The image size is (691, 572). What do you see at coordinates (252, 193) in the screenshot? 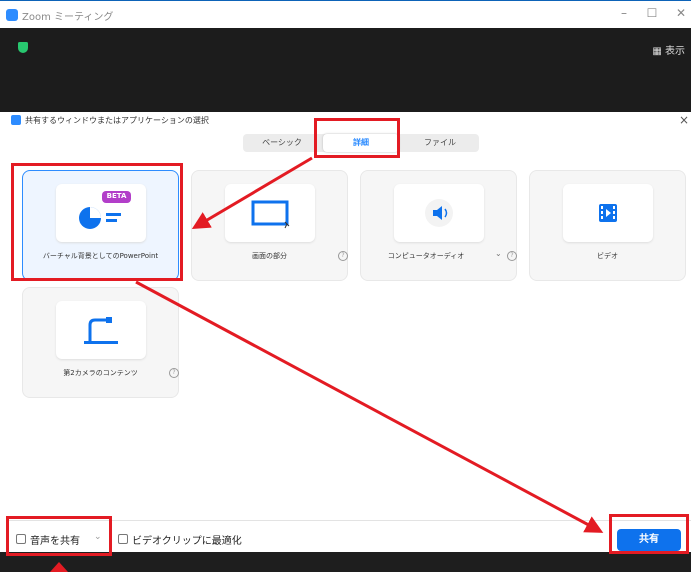
I see `arrow-to-powerpoint` at bounding box center [252, 193].